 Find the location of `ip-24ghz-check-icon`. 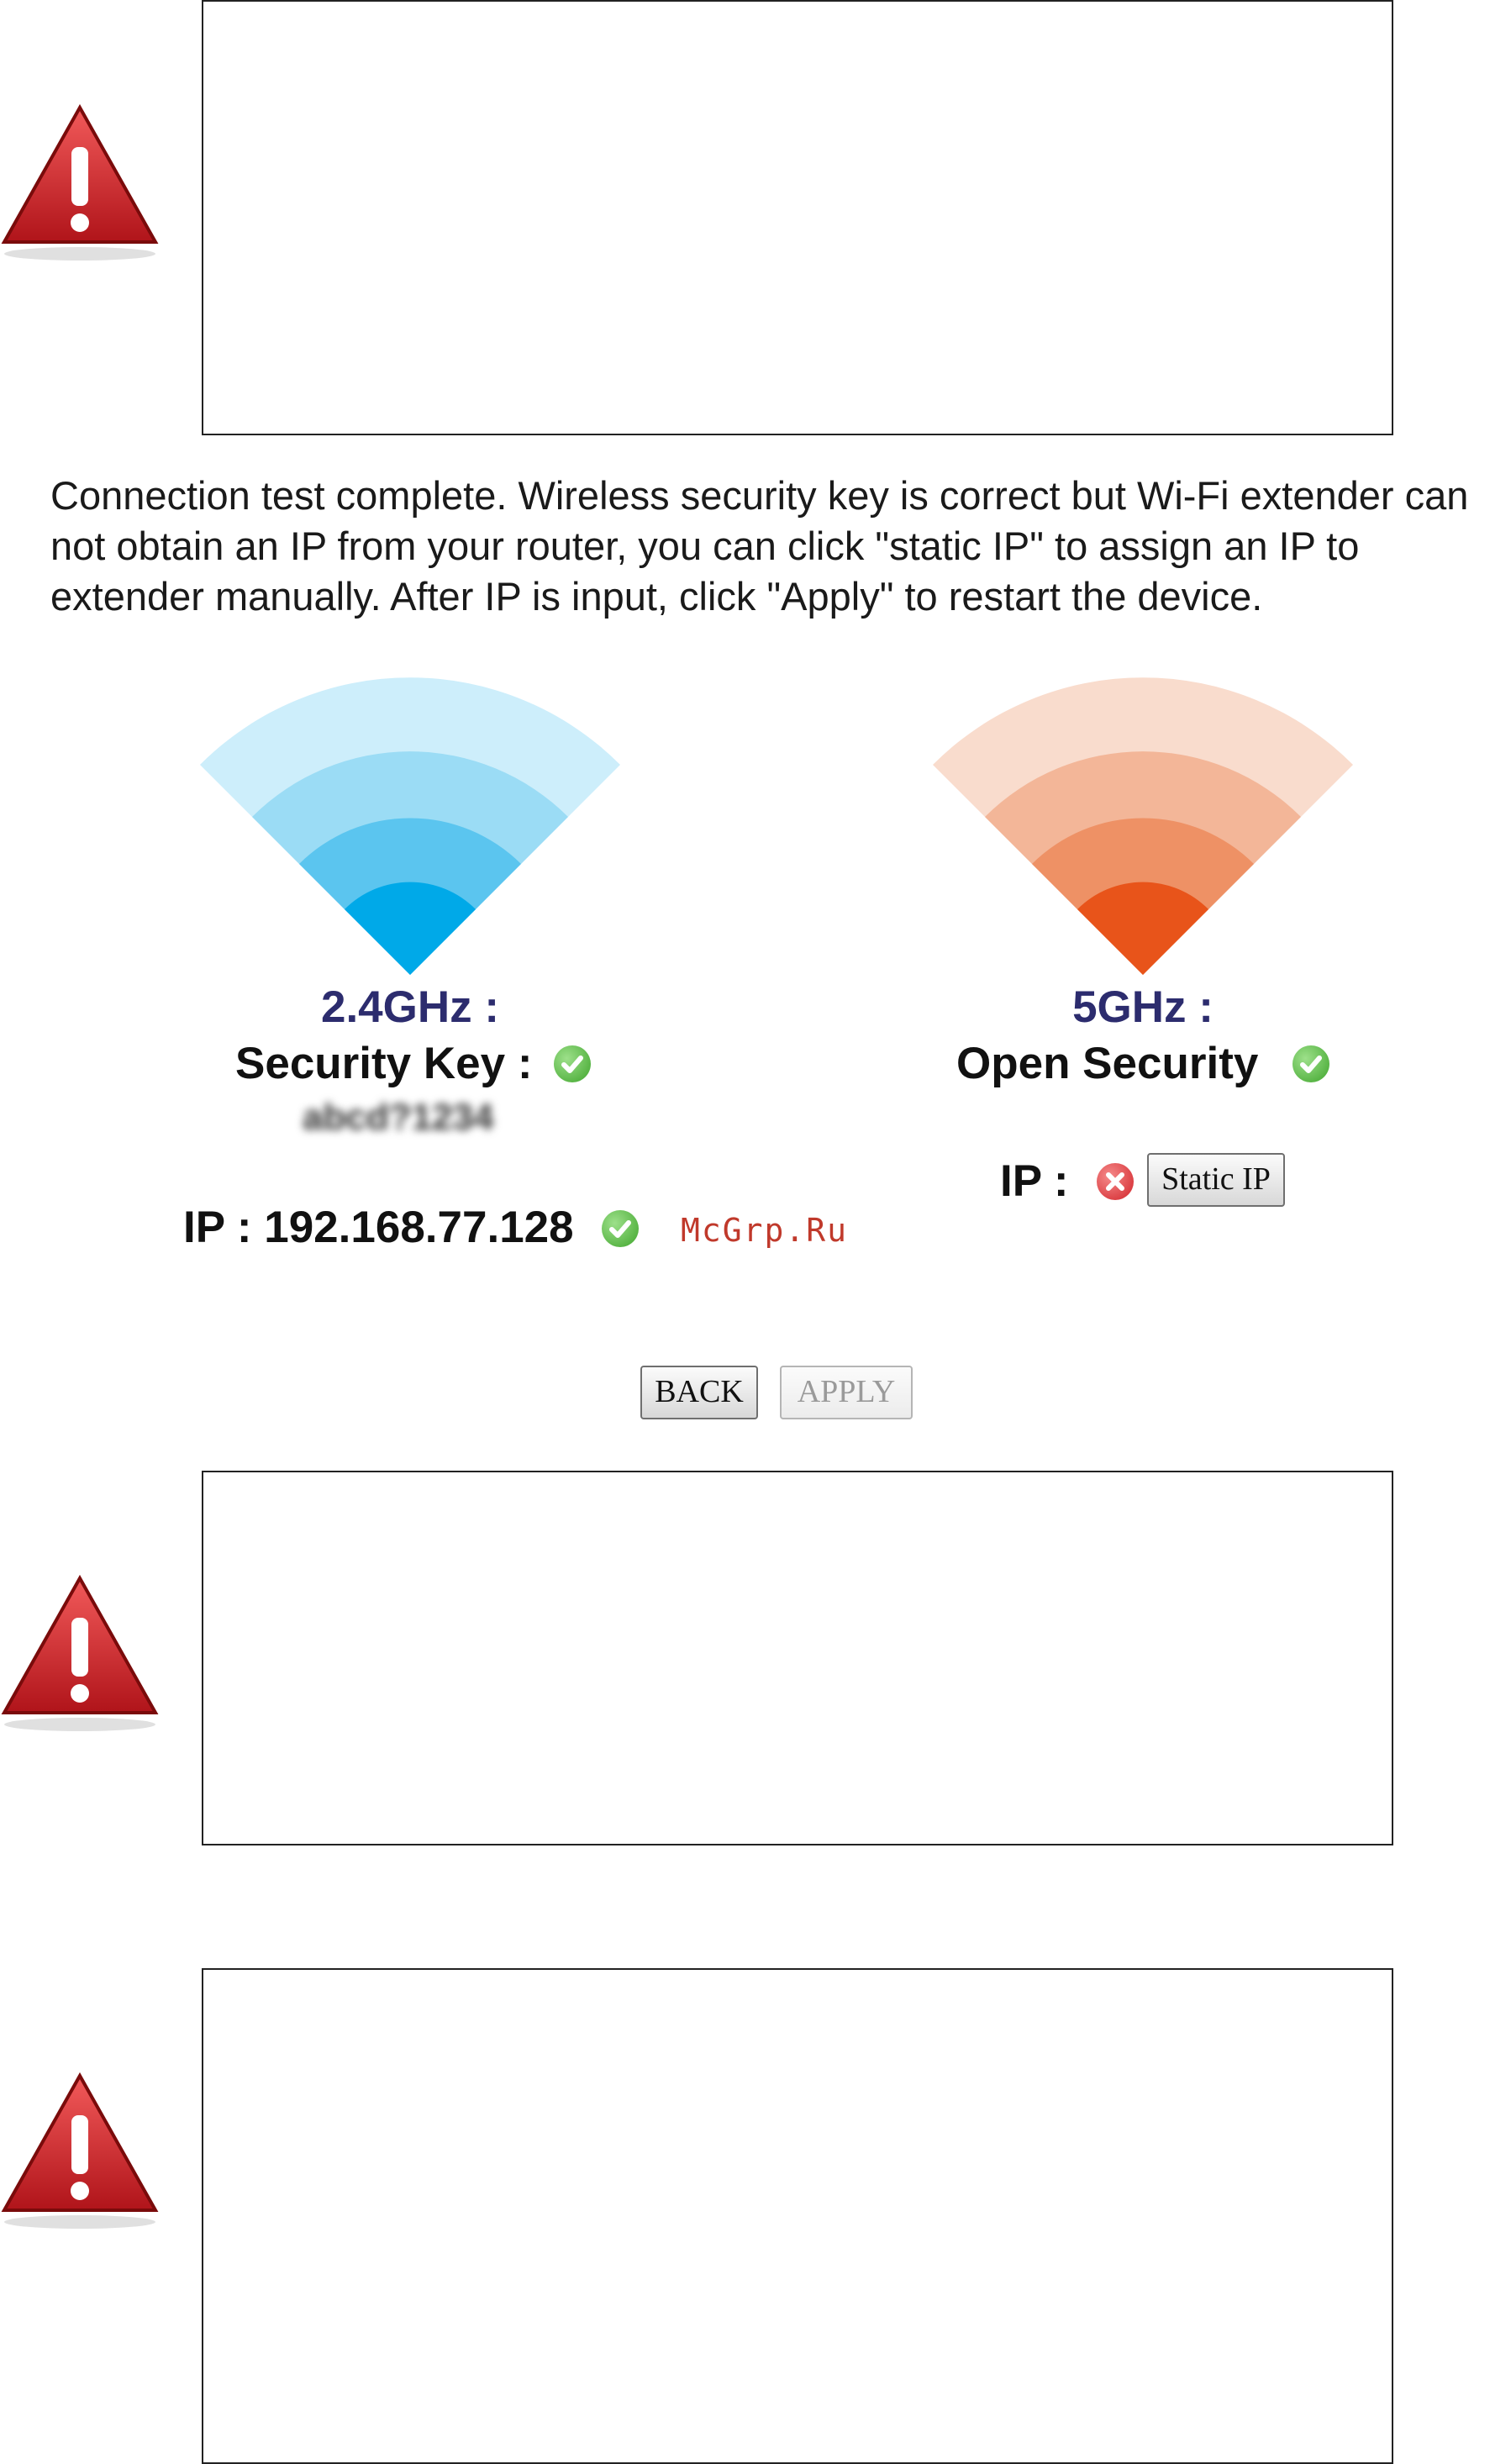

ip-24ghz-check-icon is located at coordinates (621, 1228).